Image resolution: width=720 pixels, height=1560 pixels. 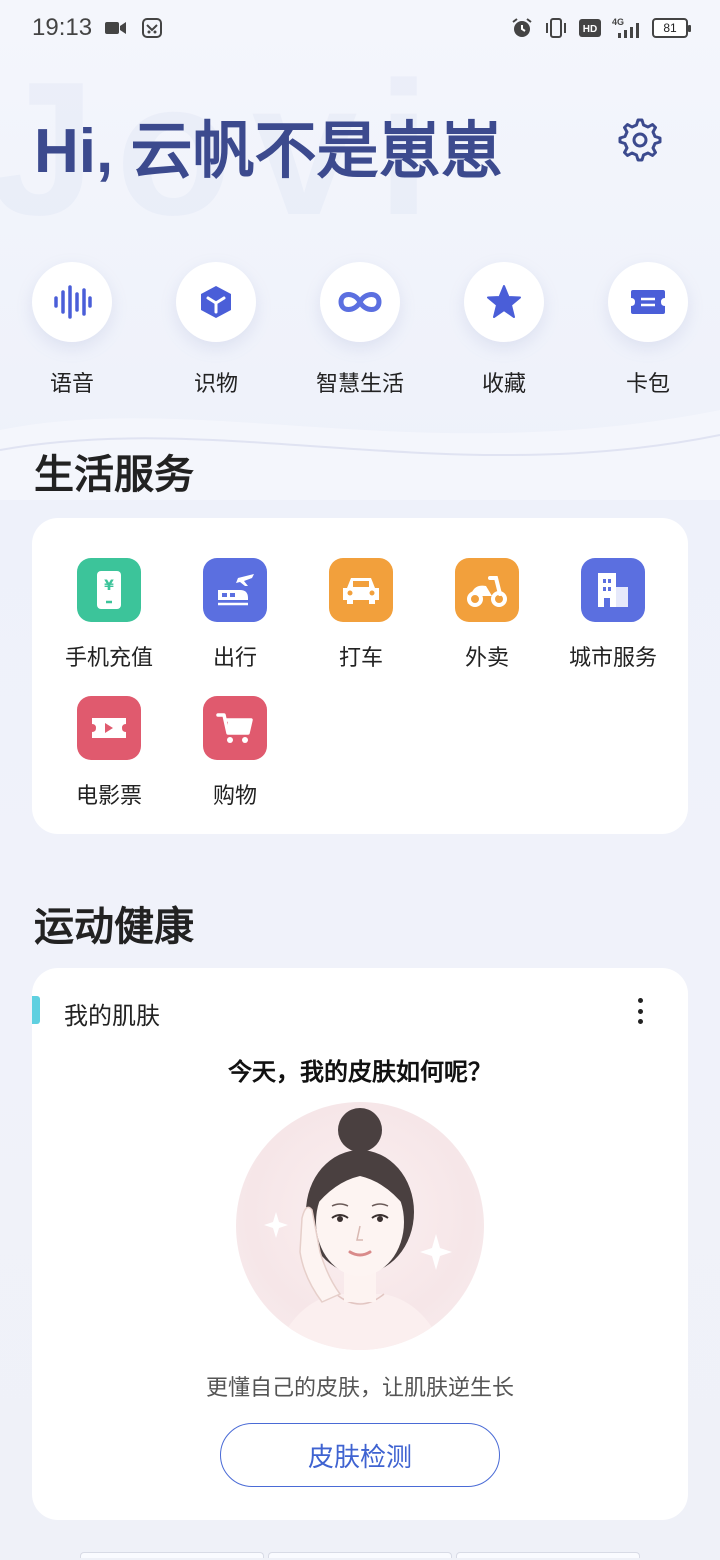 I want to click on quick-label: 智慧生活, so click(x=359, y=384).